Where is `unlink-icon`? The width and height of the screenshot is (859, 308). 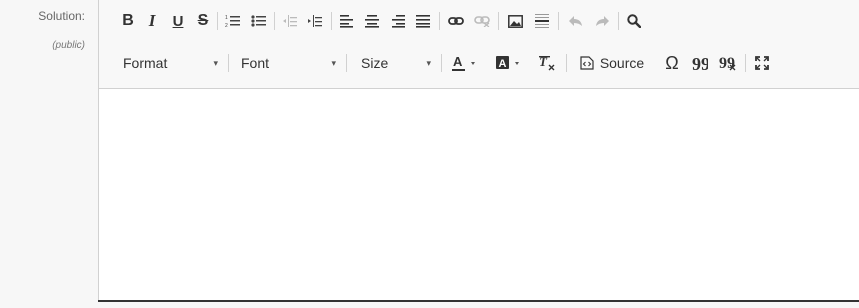 unlink-icon is located at coordinates (482, 21).